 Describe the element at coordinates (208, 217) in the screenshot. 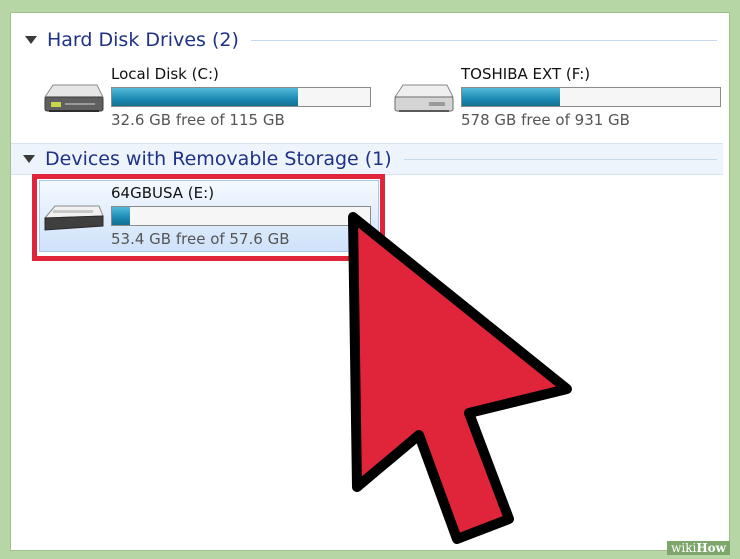

I see `red-highlight-box` at that location.